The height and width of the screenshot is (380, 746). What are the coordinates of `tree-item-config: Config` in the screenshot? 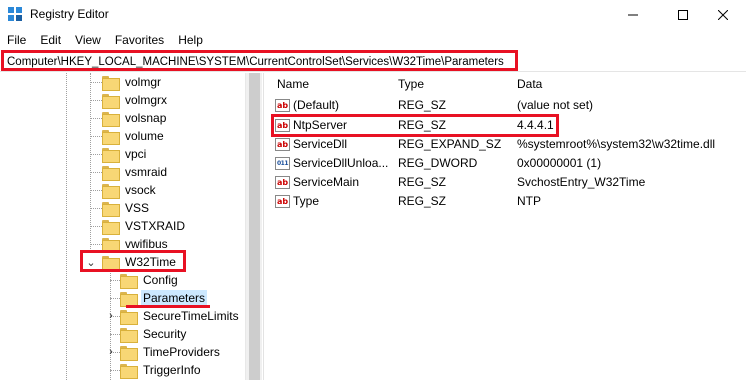 It's located at (150, 280).